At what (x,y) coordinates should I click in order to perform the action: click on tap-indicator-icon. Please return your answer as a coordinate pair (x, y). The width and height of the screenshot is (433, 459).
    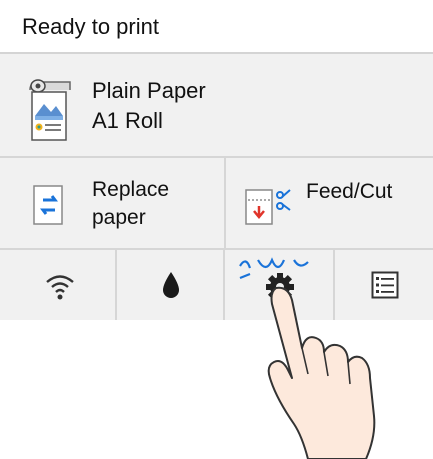
    Looking at the image, I should click on (274, 268).